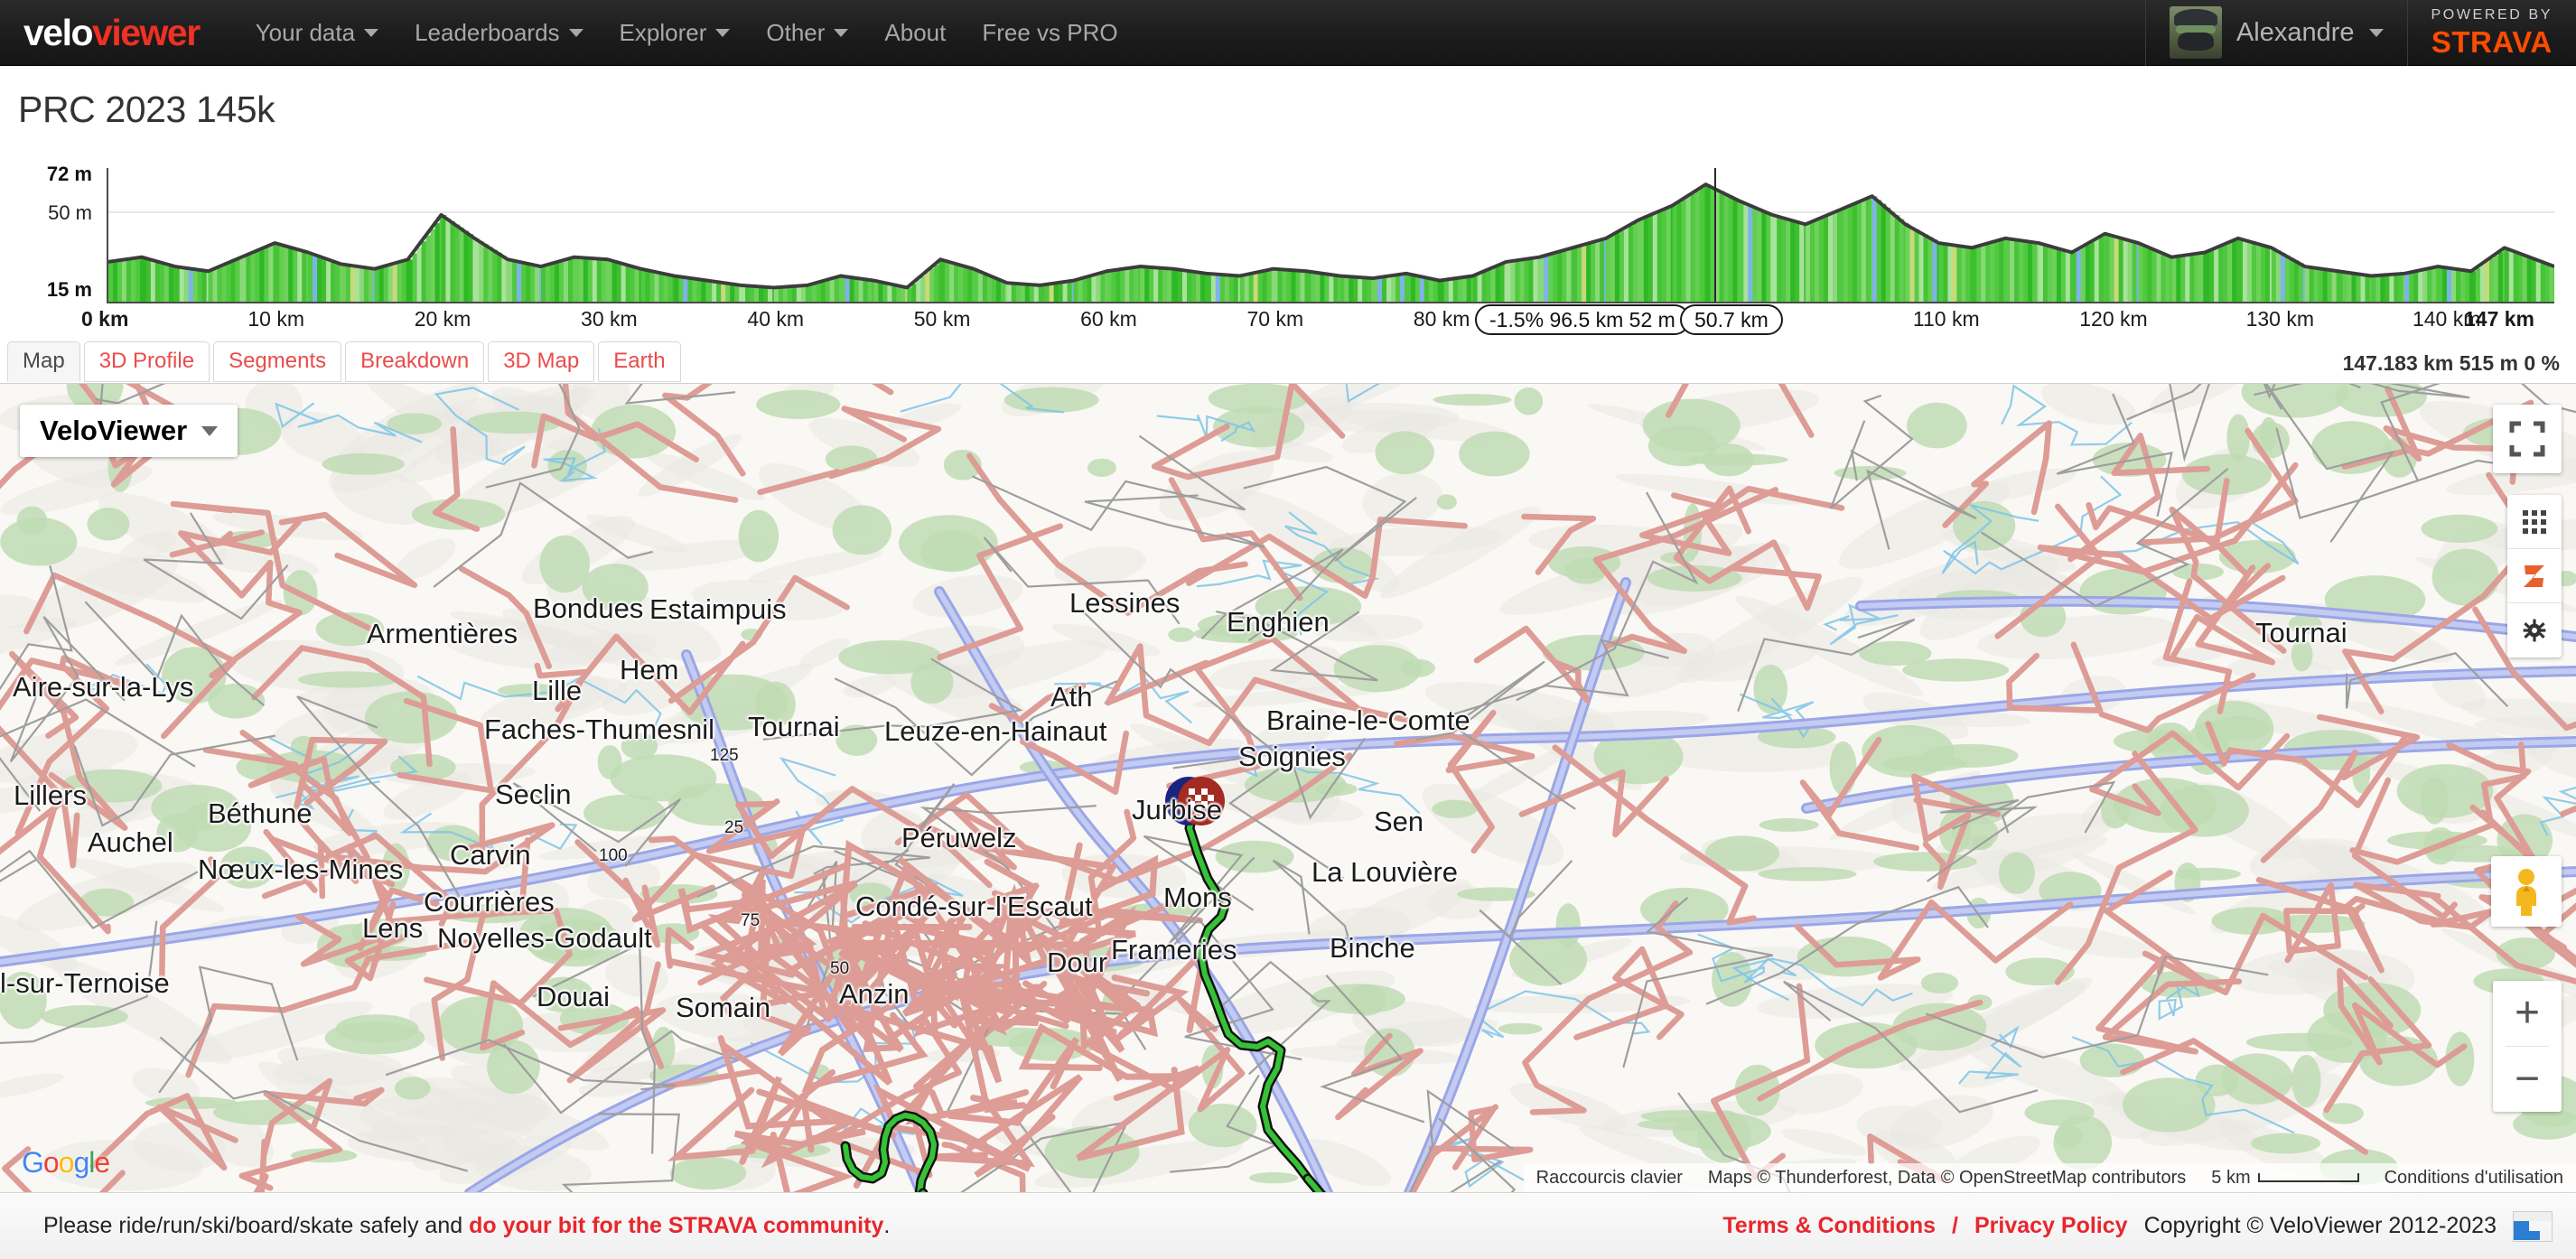 The height and width of the screenshot is (1259, 2576). I want to click on profile-tooltip-gradient: -1.5% 96.5 km 52 m, so click(1582, 319).